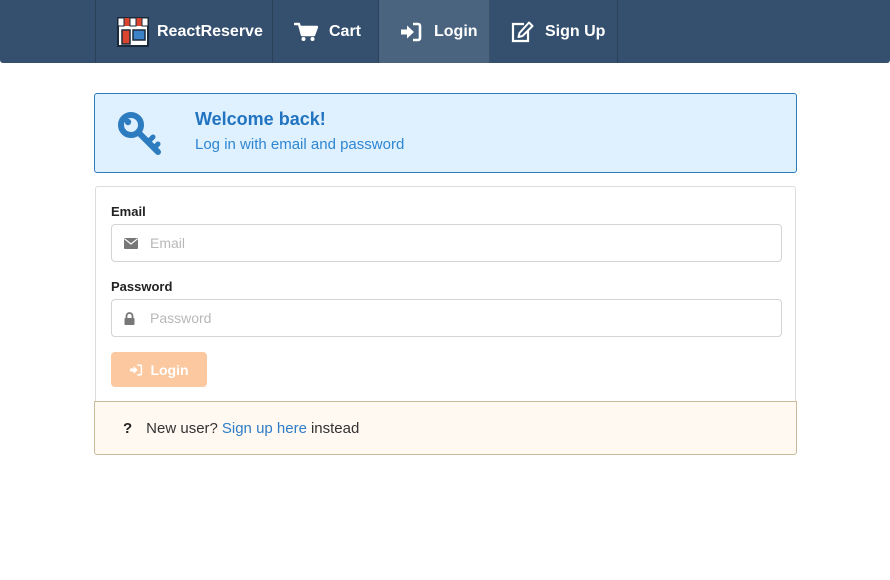 The width and height of the screenshot is (890, 580). What do you see at coordinates (335, 428) in the screenshot?
I see `signup-note-suffix: instead` at bounding box center [335, 428].